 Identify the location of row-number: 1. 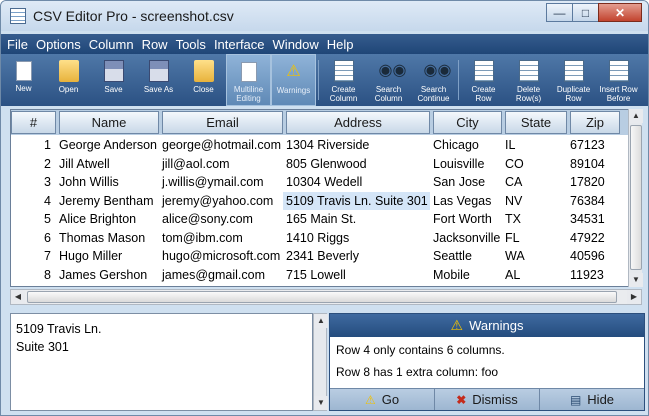
(33, 145).